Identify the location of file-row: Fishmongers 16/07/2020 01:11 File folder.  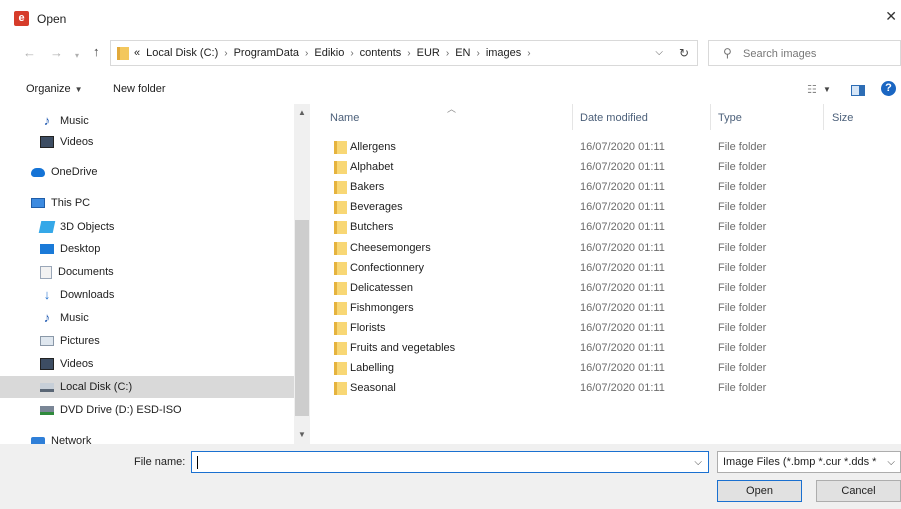
(605, 309).